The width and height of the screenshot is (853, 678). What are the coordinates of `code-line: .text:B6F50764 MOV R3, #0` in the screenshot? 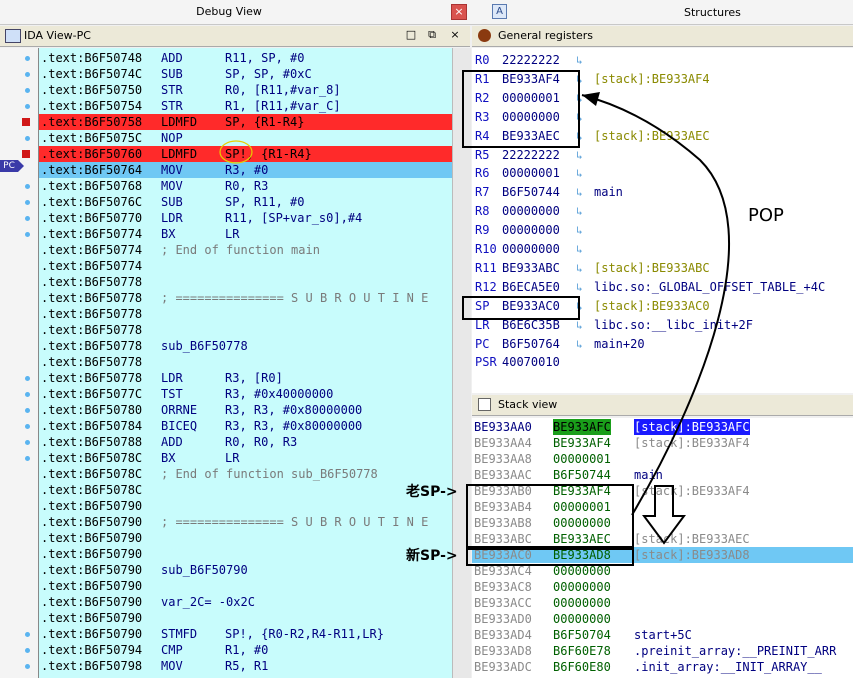 It's located at (246, 170).